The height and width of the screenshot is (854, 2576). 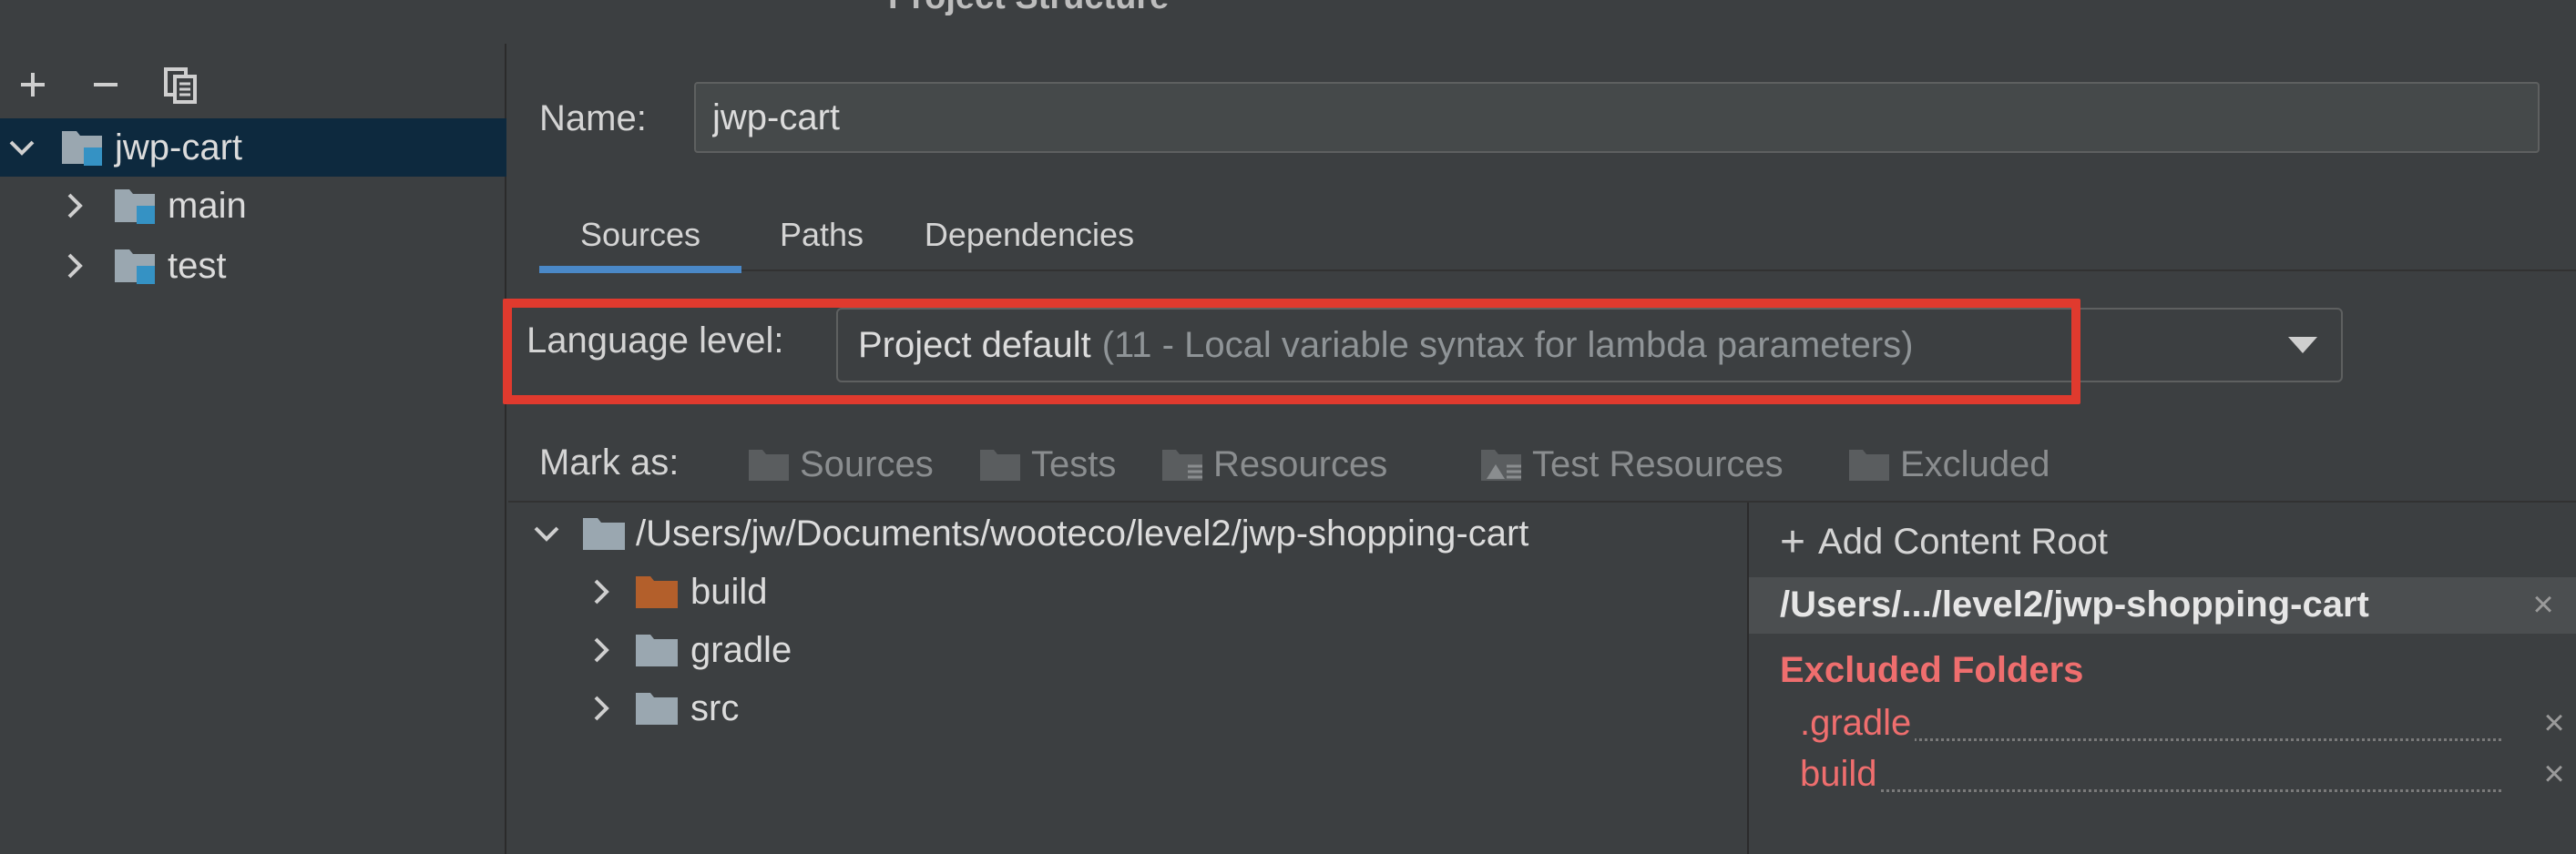 I want to click on file-tree-label: src, so click(x=715, y=707).